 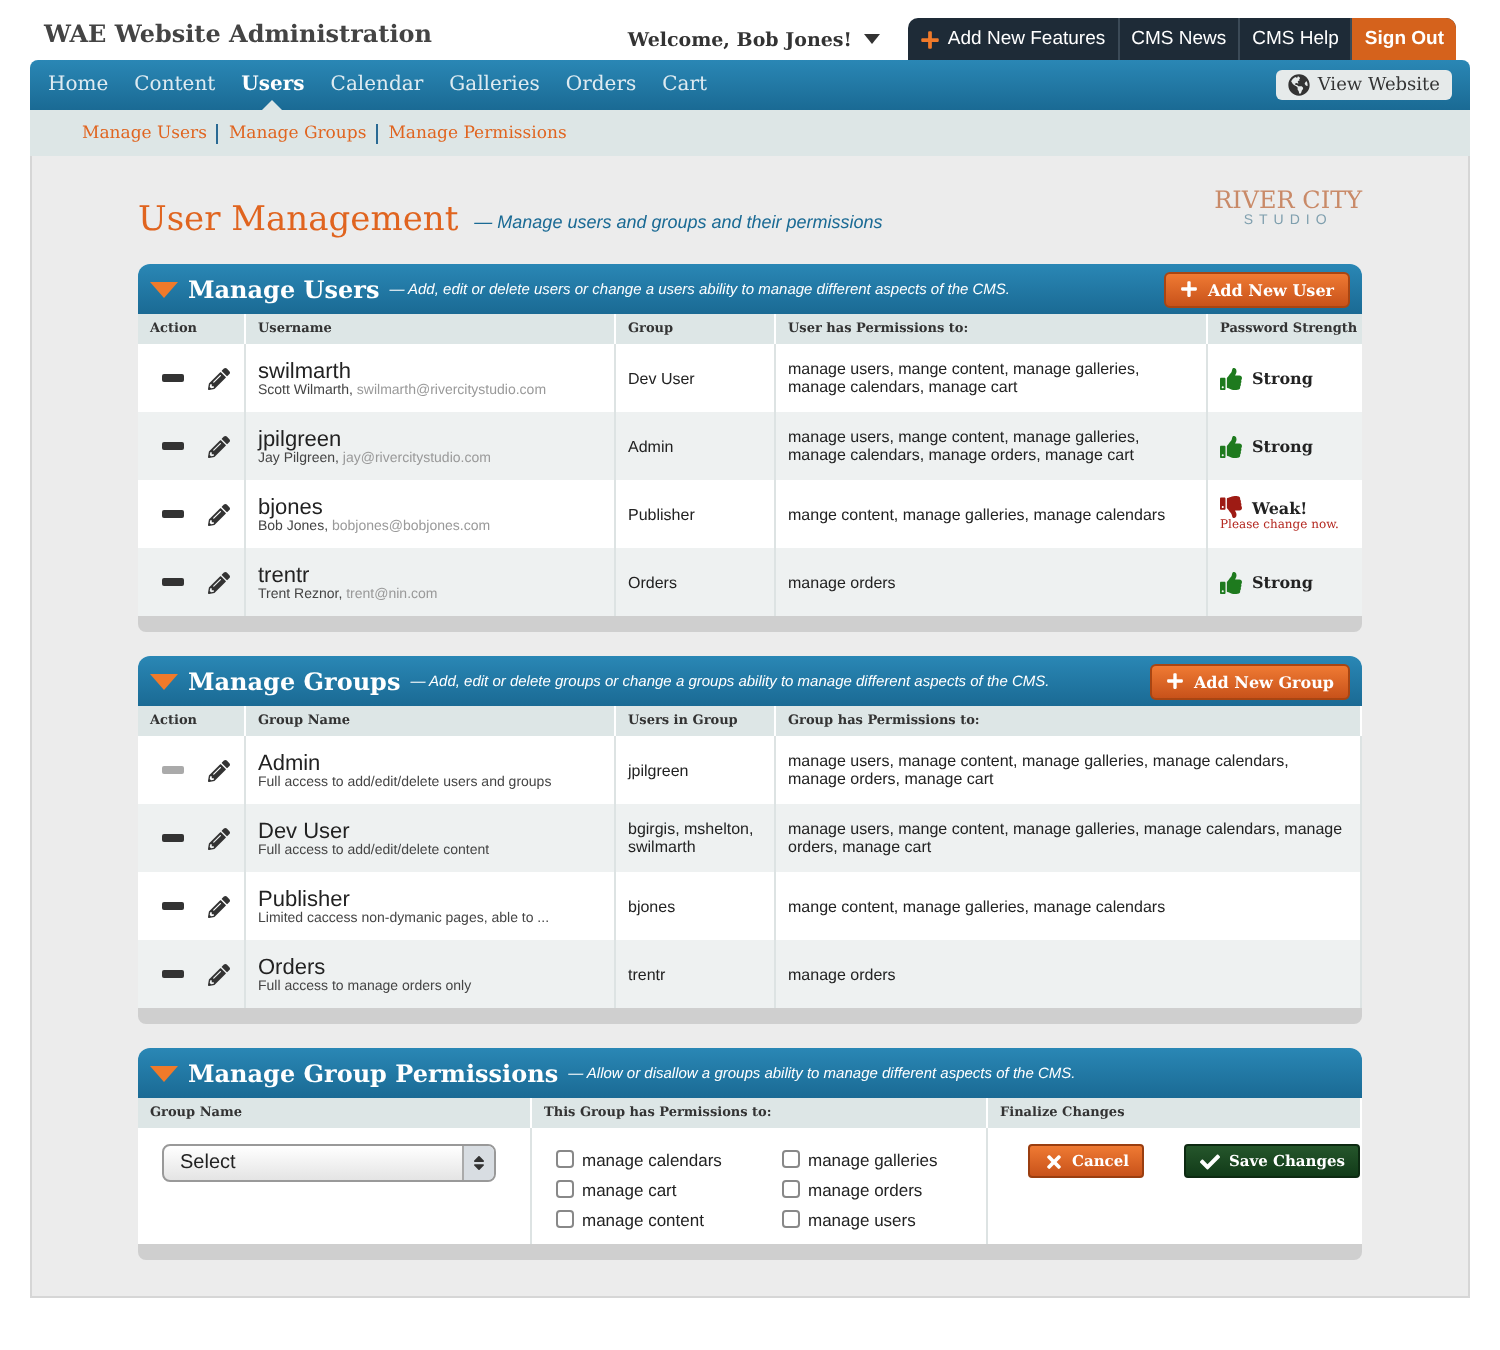 What do you see at coordinates (1210, 1161) in the screenshot?
I see `check-icon` at bounding box center [1210, 1161].